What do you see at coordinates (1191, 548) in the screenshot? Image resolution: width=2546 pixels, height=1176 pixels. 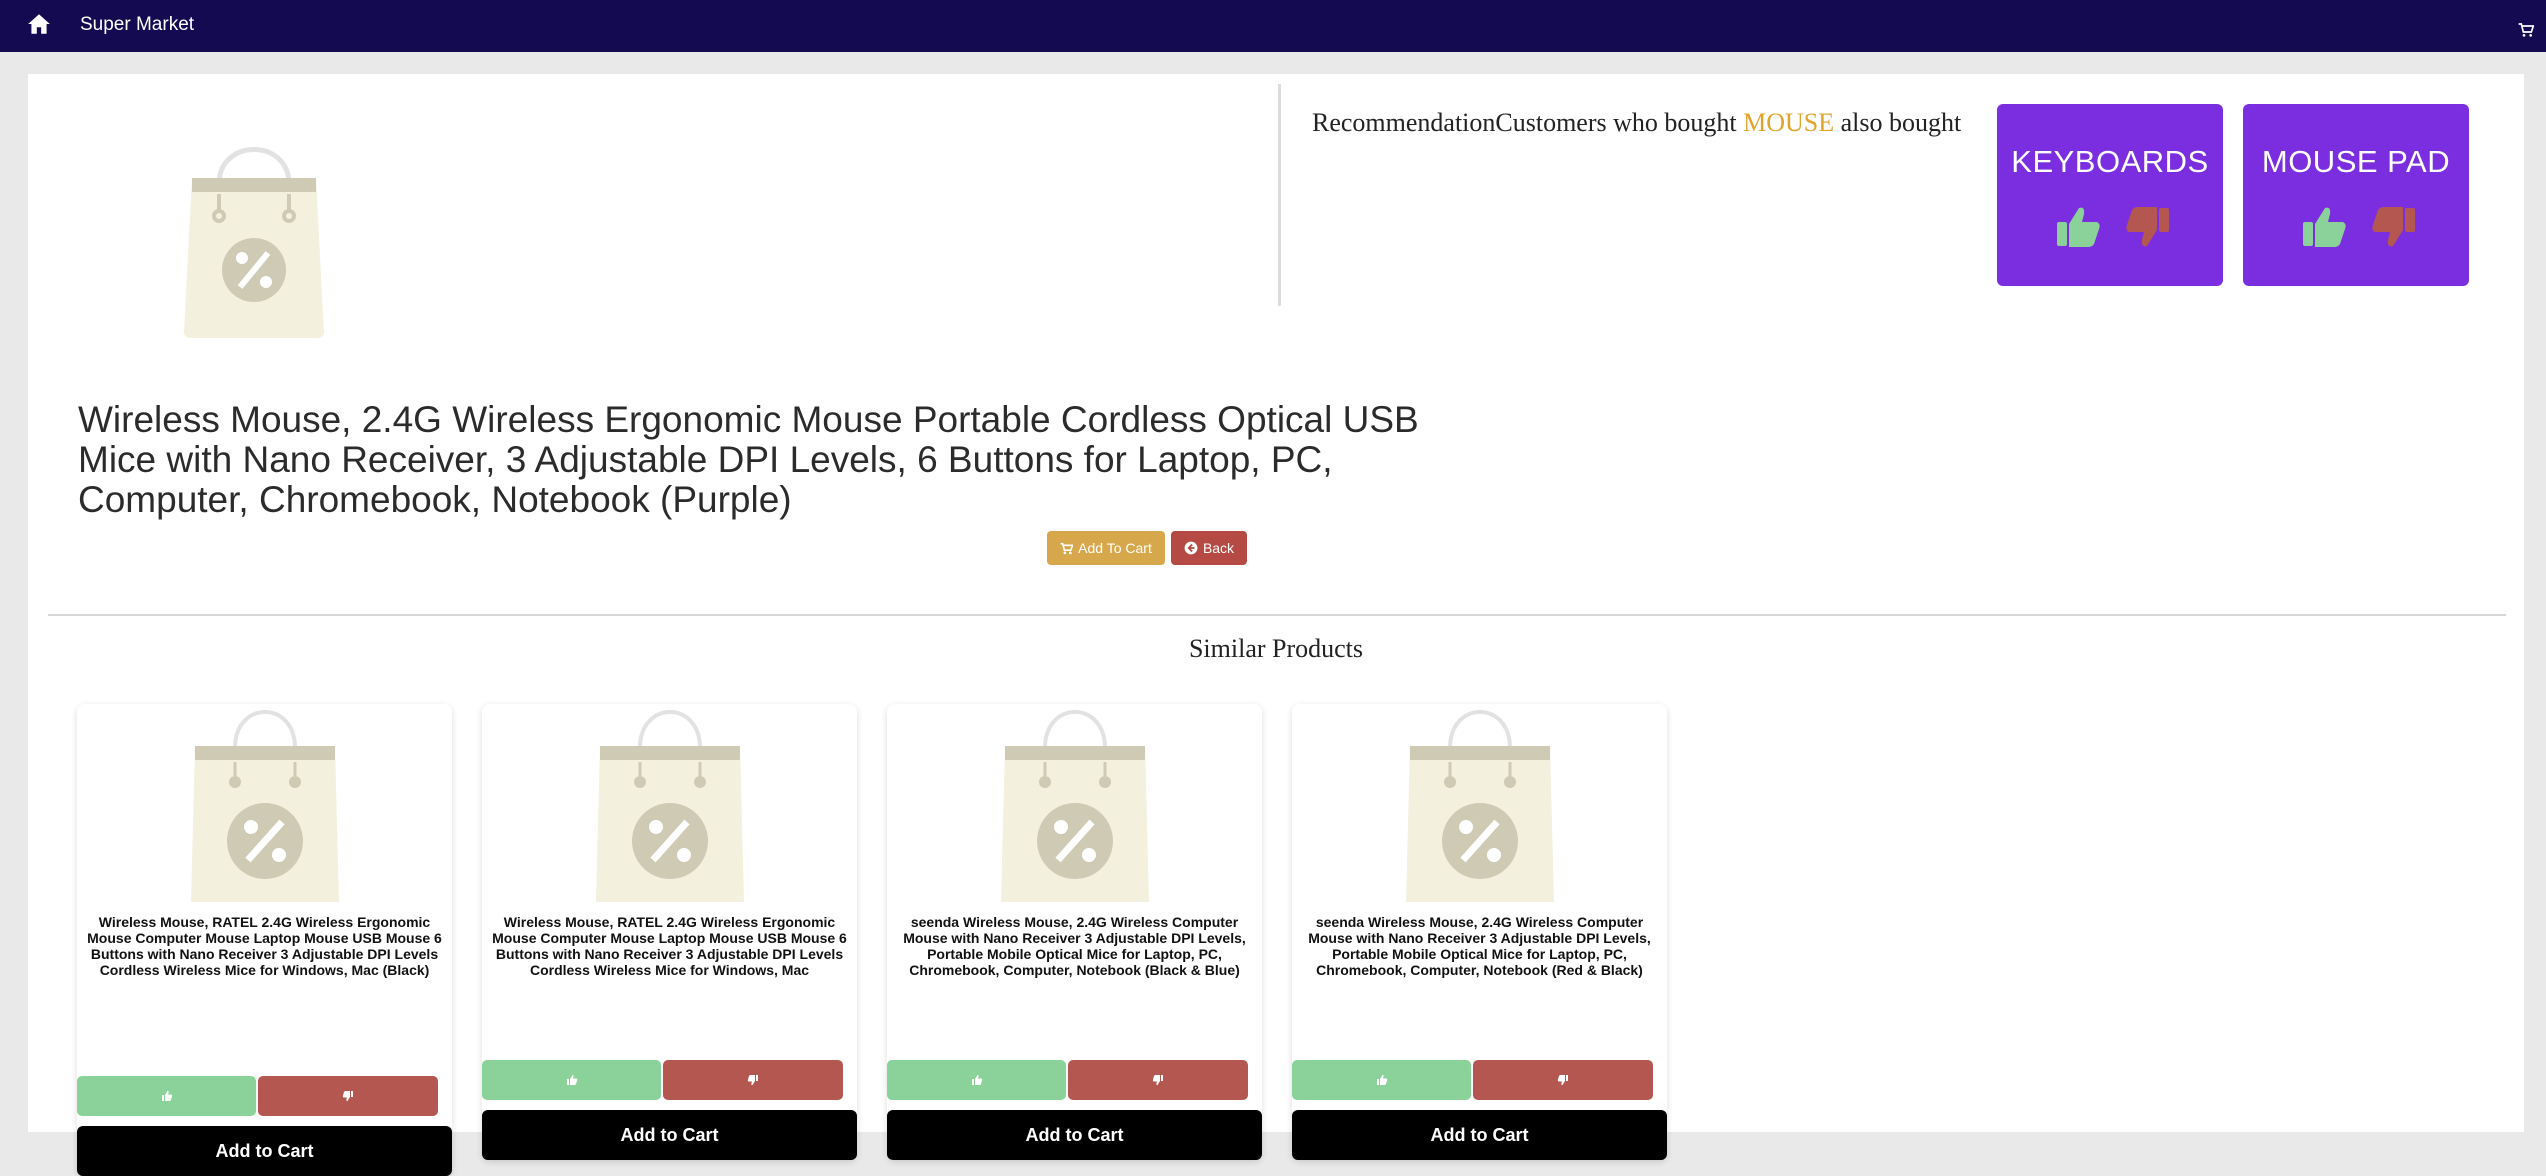 I see `back-arrow-icon` at bounding box center [1191, 548].